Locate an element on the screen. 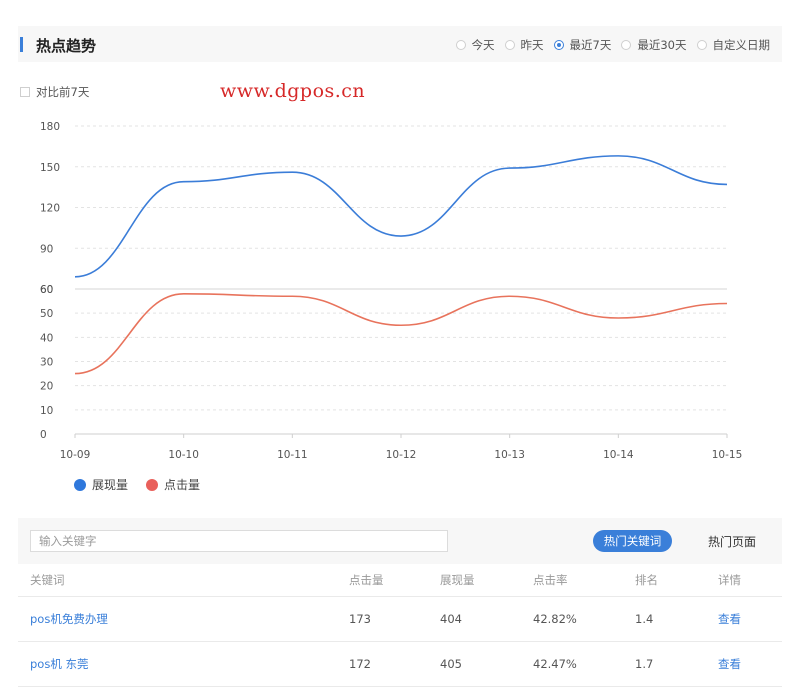 This screenshot has height=689, width=799. cell-ctr: 42.82% is located at coordinates (555, 619).